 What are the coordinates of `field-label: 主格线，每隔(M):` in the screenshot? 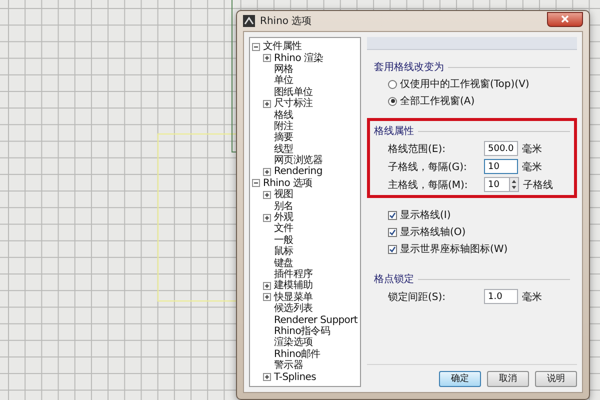 It's located at (428, 185).